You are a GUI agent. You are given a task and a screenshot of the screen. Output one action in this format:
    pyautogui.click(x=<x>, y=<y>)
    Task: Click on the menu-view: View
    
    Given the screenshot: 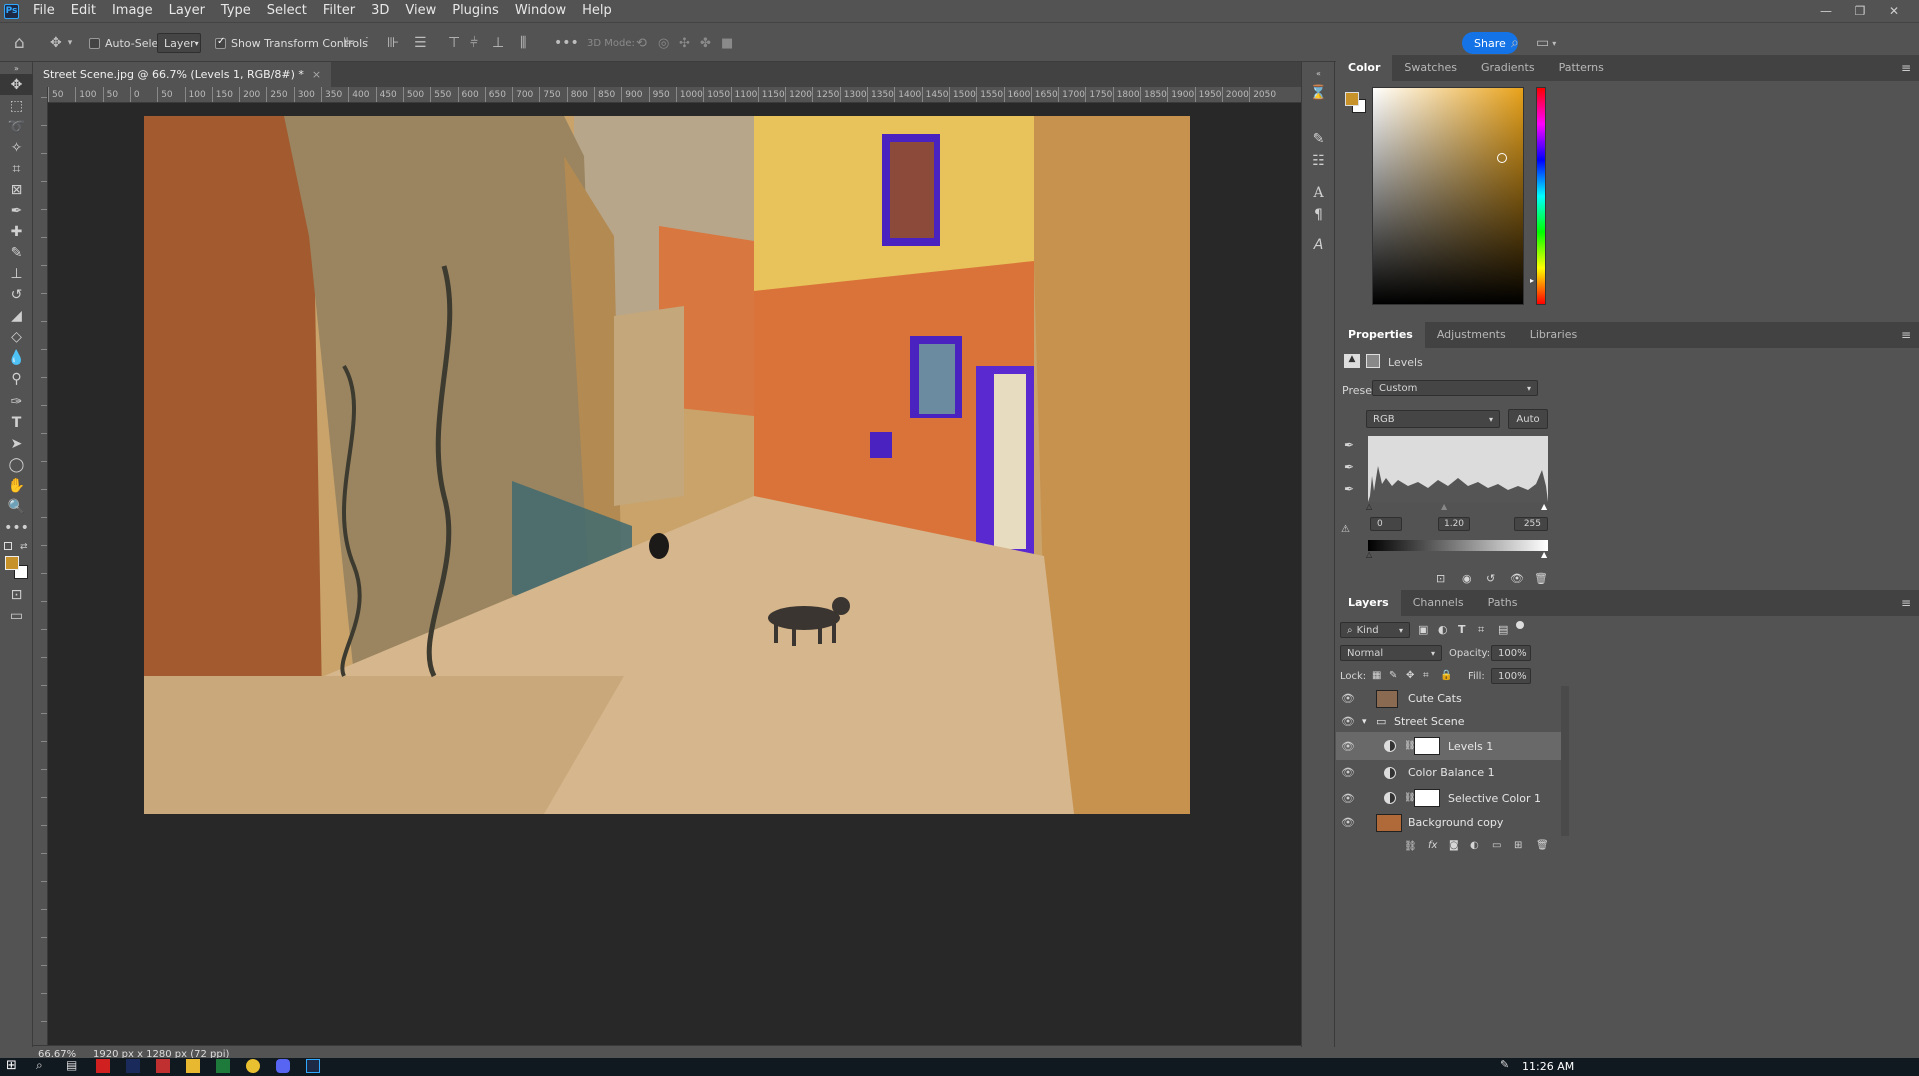 What is the action you would take?
    pyautogui.click(x=420, y=11)
    